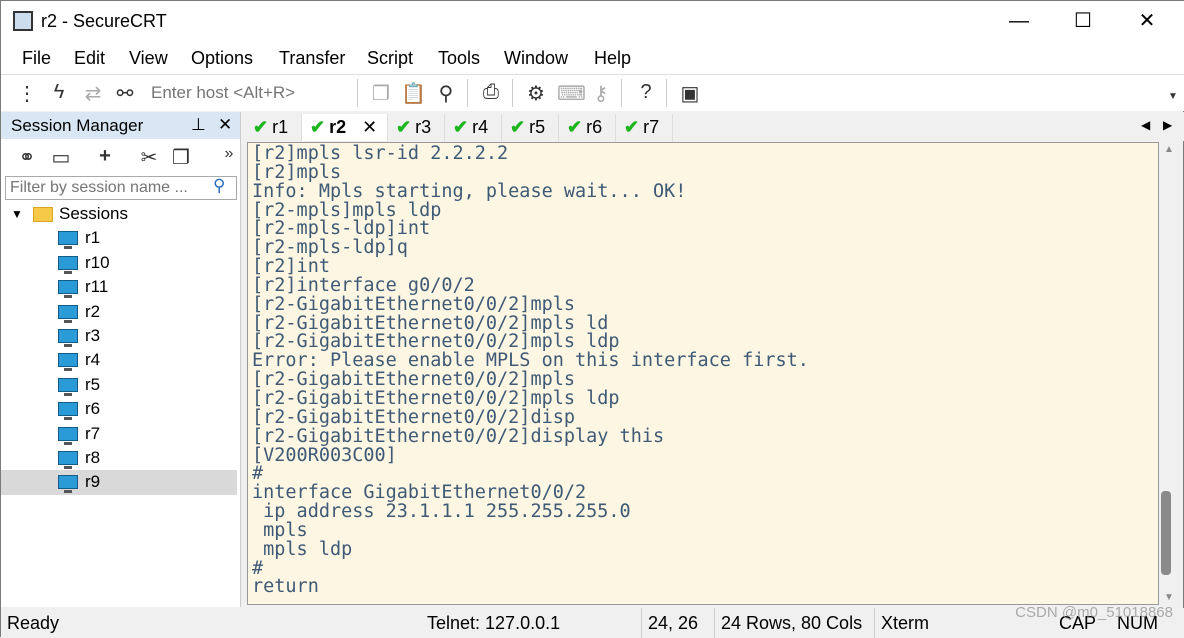 Image resolution: width=1184 pixels, height=638 pixels. I want to click on new-tab-icon: ▭, so click(61, 157).